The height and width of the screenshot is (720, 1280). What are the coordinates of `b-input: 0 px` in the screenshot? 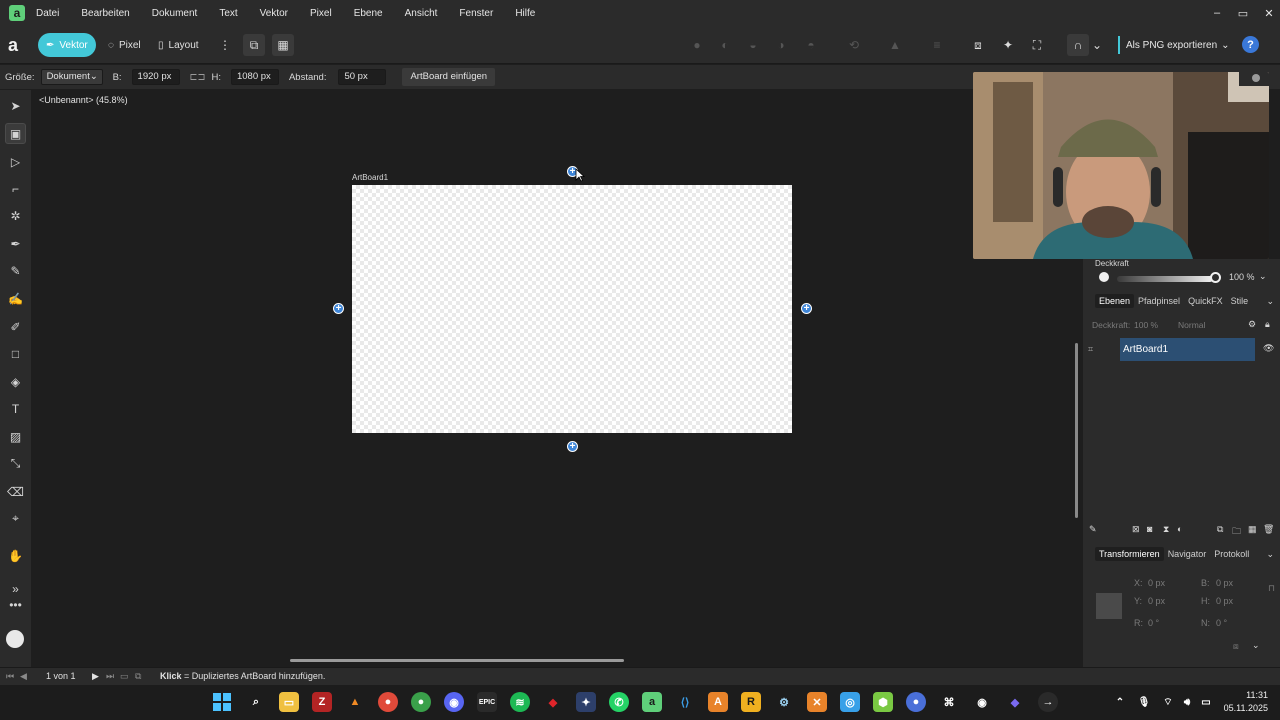 It's located at (1224, 583).